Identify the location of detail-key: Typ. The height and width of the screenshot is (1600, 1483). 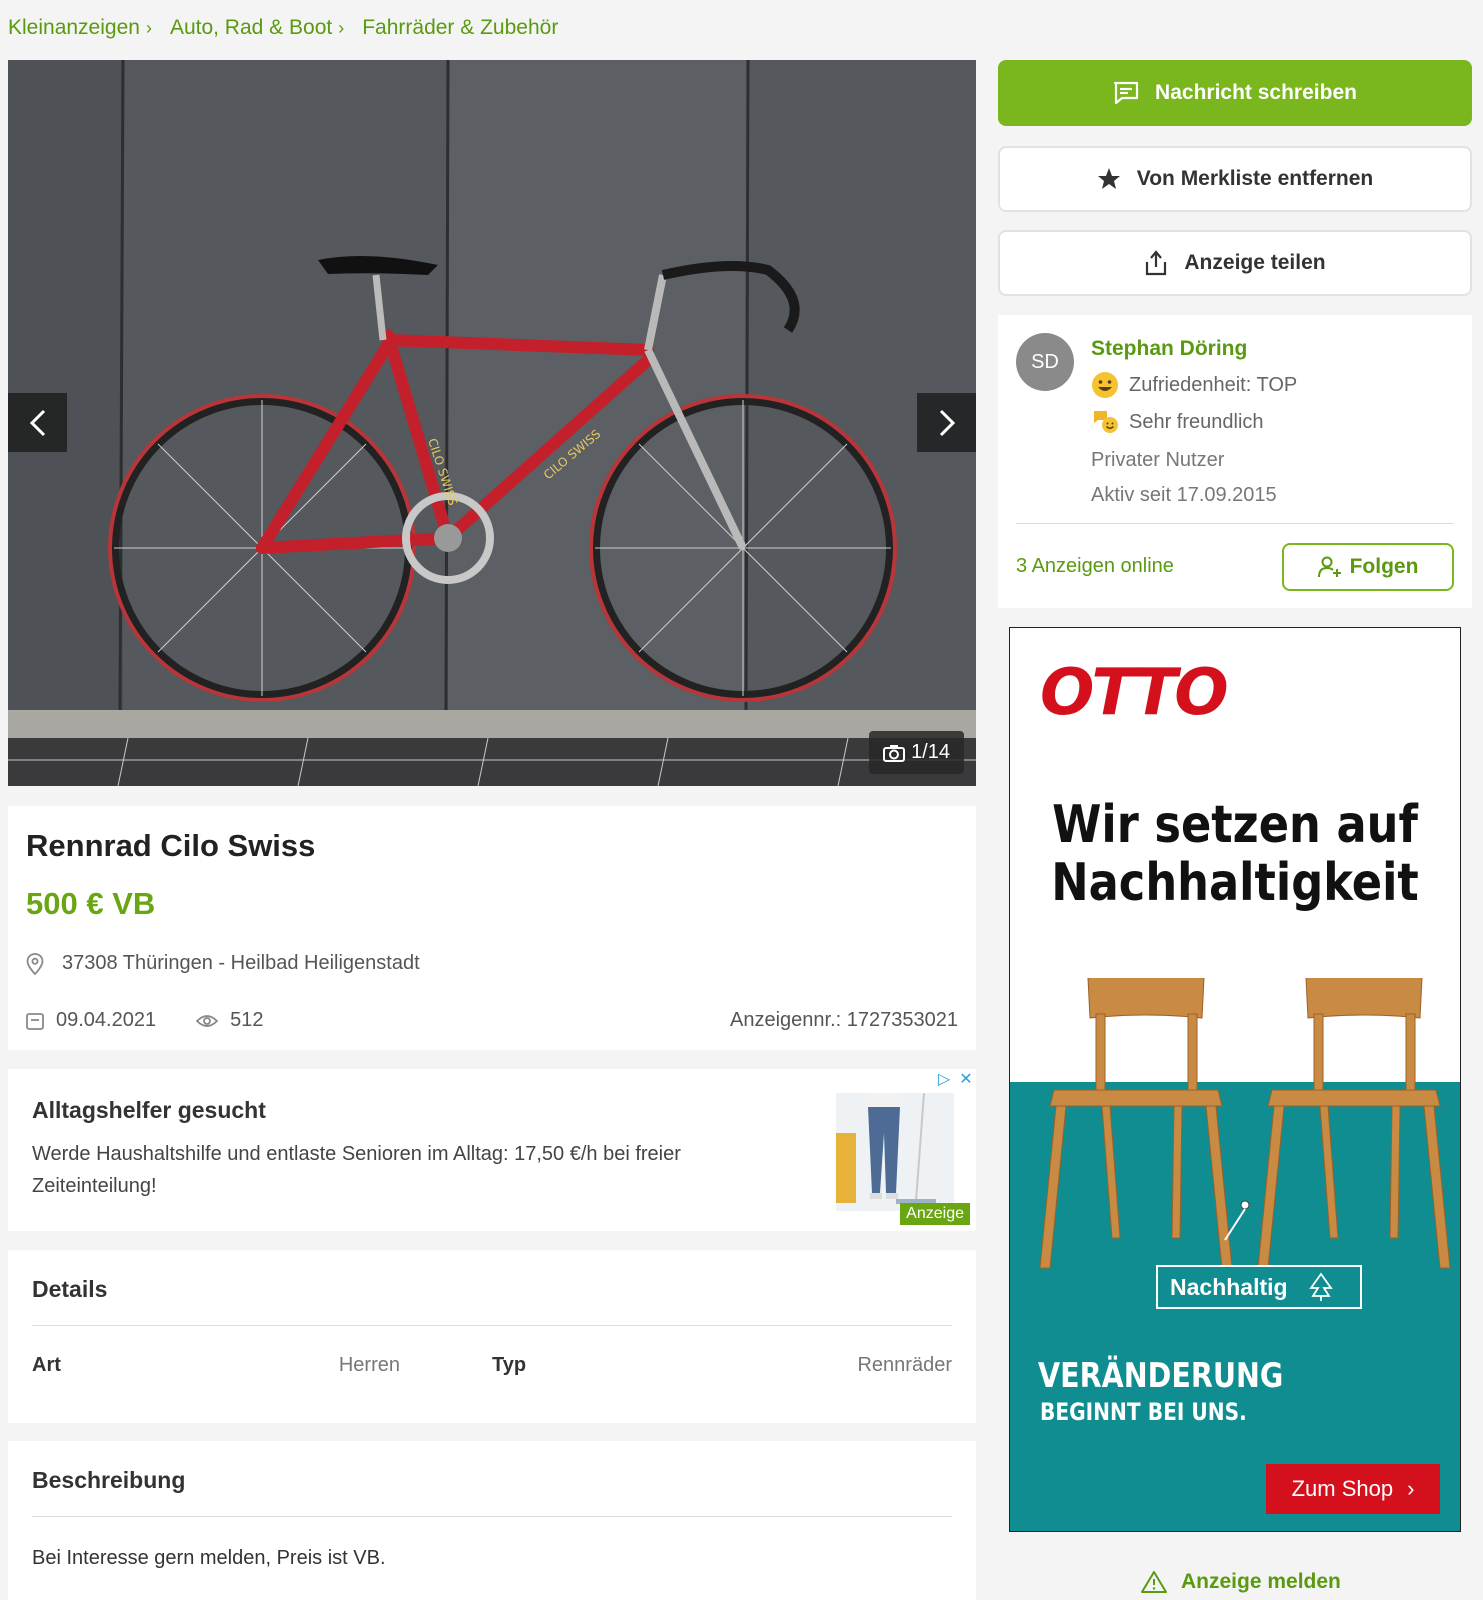
(509, 1365).